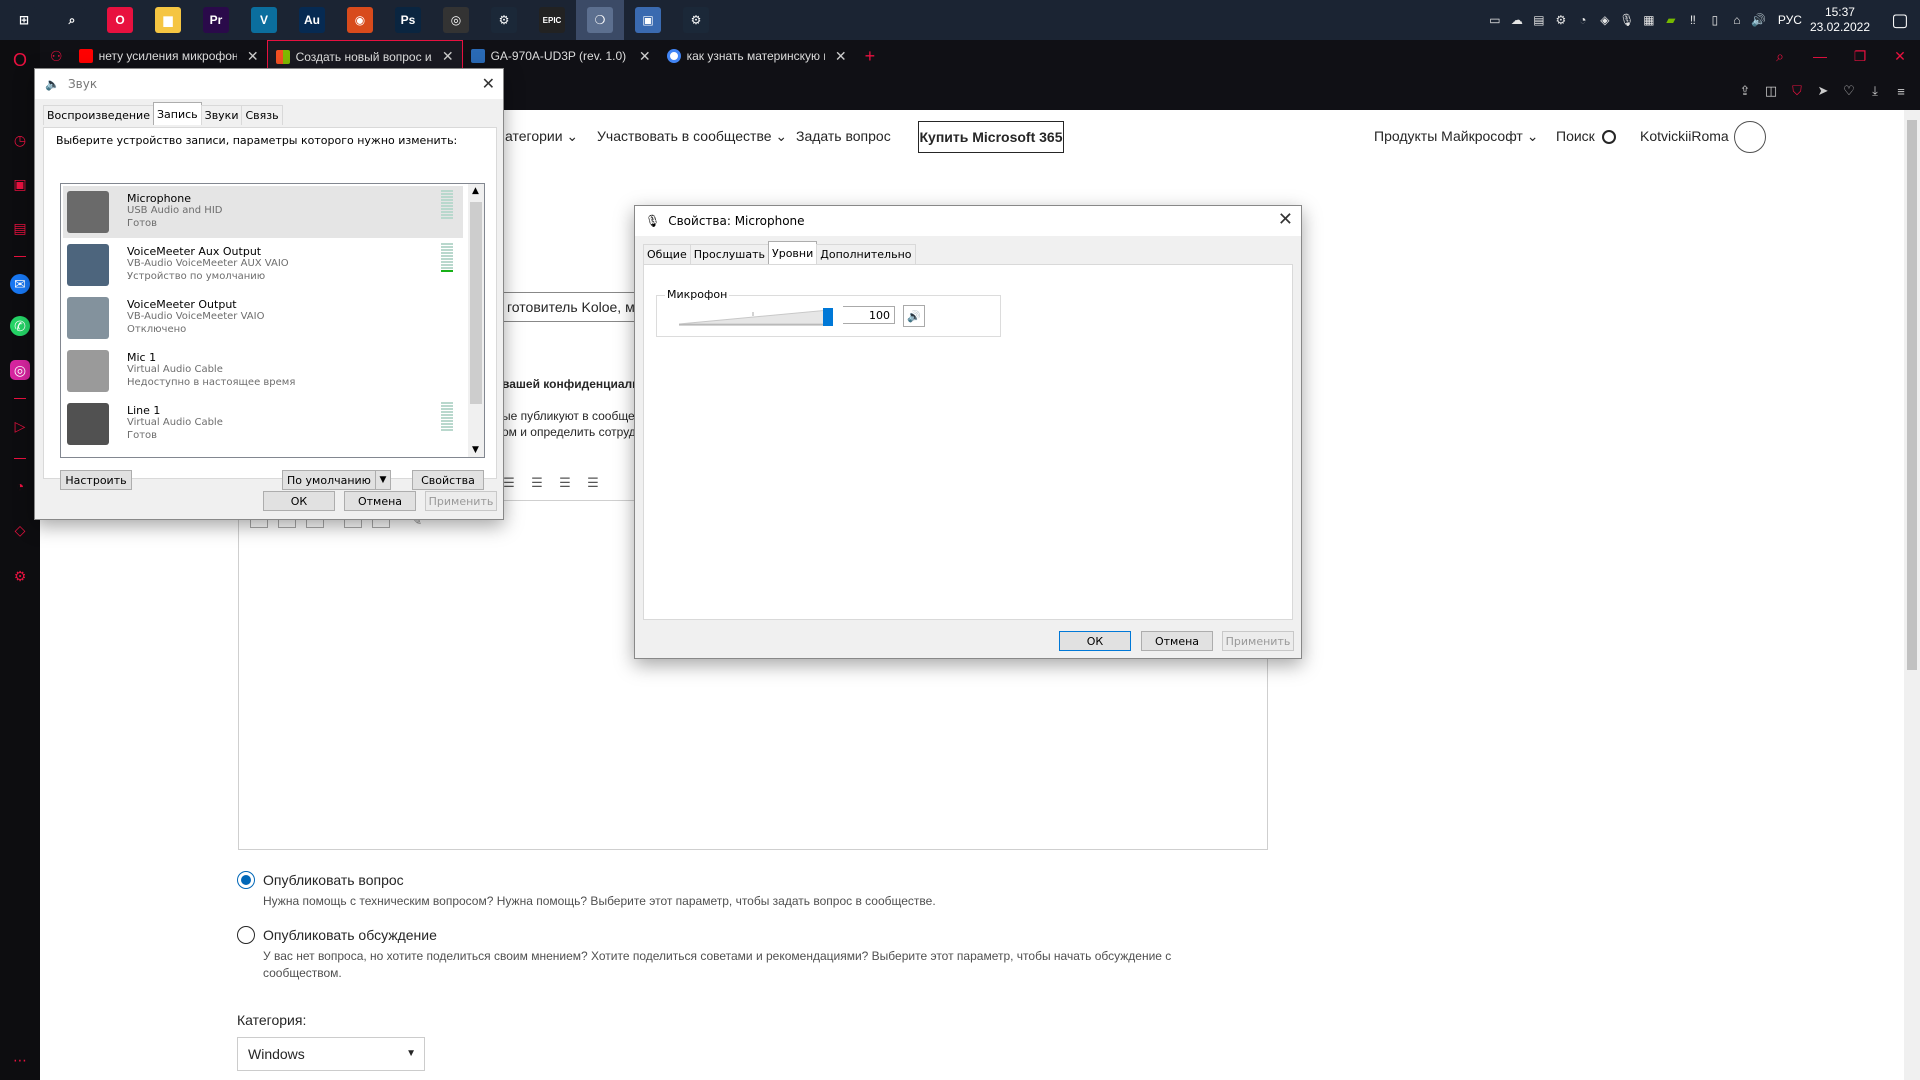  What do you see at coordinates (1627, 20) in the screenshot?
I see `microphone-tray-icon: 🎙` at bounding box center [1627, 20].